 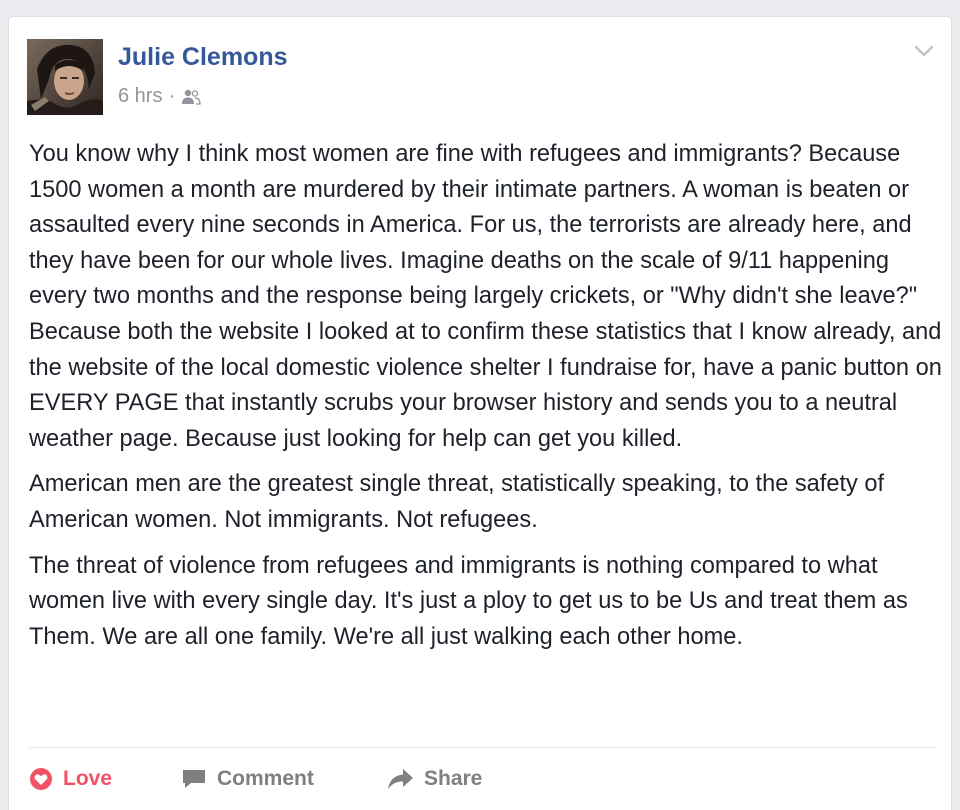 What do you see at coordinates (482, 747) in the screenshot?
I see `actions-divider` at bounding box center [482, 747].